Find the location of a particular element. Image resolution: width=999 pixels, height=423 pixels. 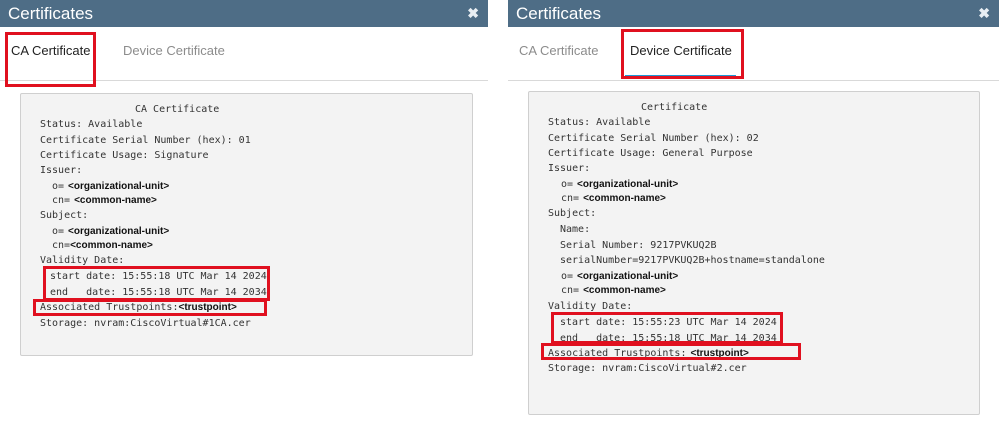

cert-usage: Certificate Usage: General Purpose is located at coordinates (650, 153).